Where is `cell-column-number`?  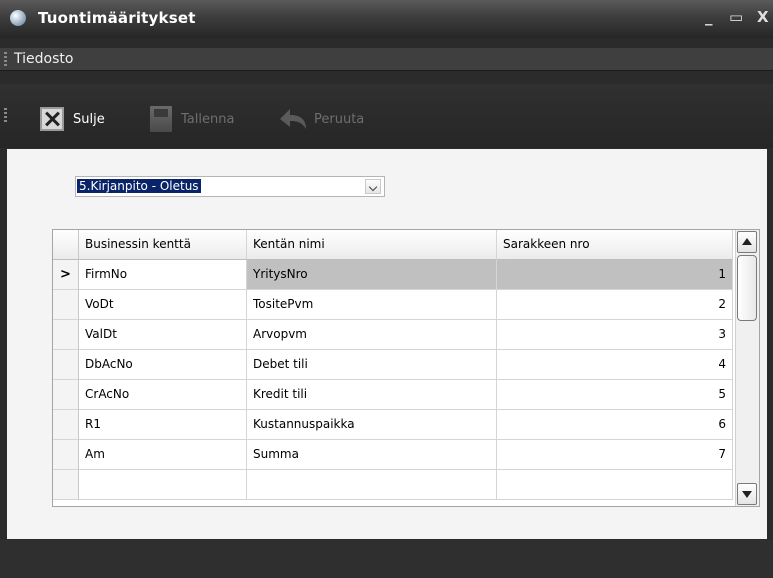 cell-column-number is located at coordinates (615, 485).